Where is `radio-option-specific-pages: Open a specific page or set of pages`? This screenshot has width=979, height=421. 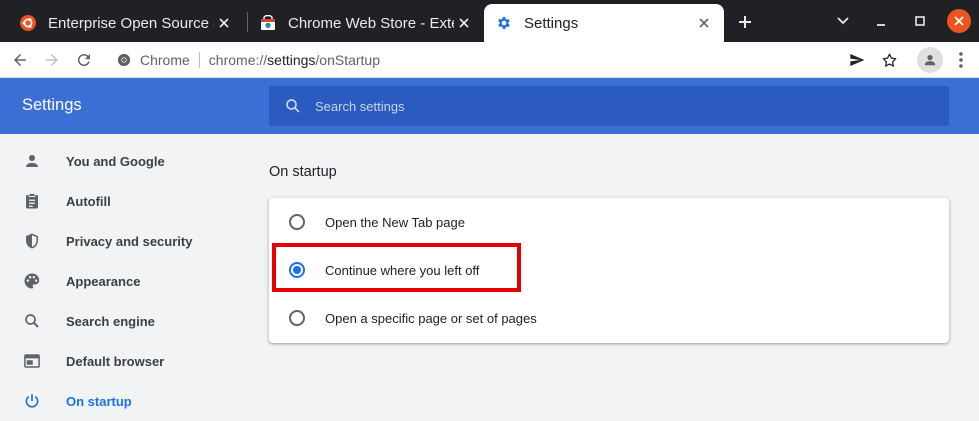
radio-option-specific-pages: Open a specific page or set of pages is located at coordinates (609, 318).